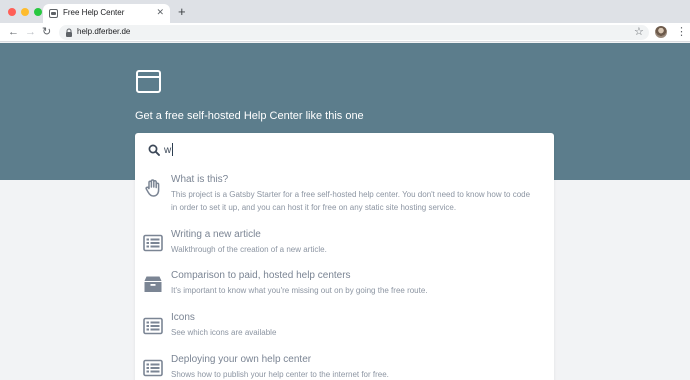 The width and height of the screenshot is (690, 380). Describe the element at coordinates (38, 12) in the screenshot. I see `maximize-window-dot` at that location.